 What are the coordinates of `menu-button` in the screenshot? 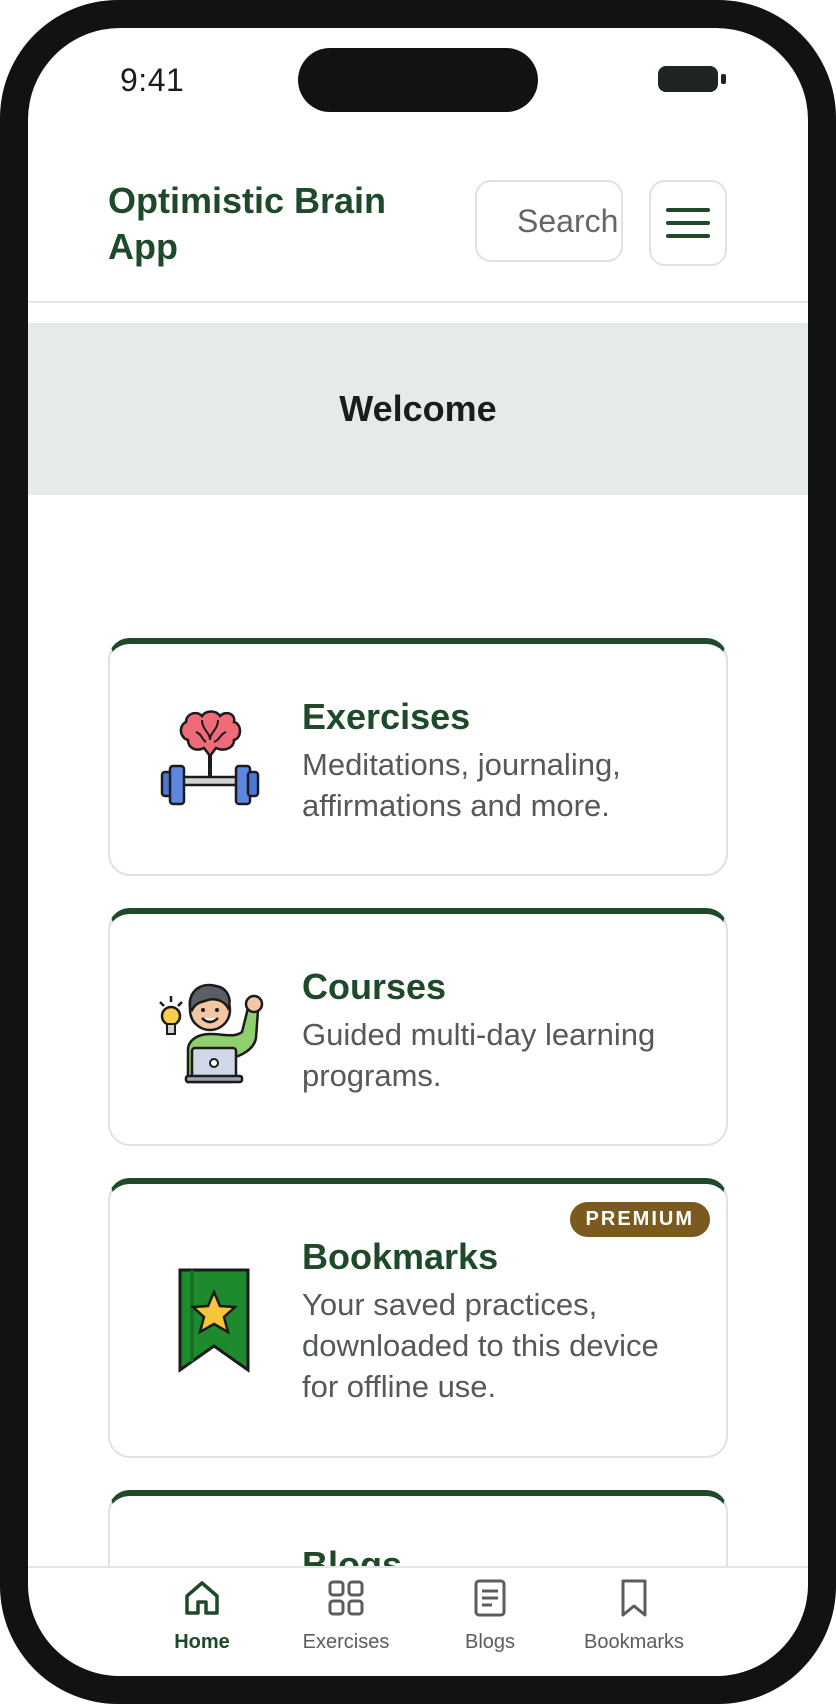 It's located at (688, 223).